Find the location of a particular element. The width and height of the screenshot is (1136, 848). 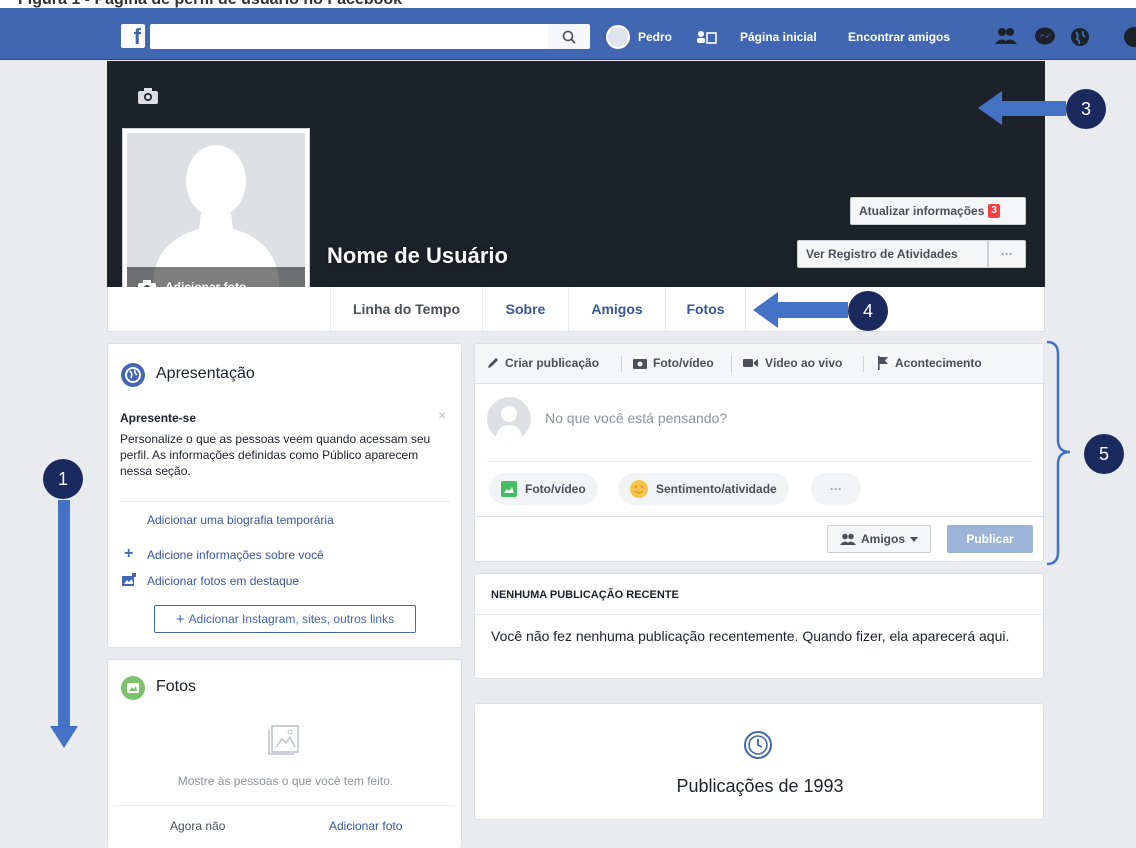

photos-empty-text: Mostre às pessoas o que você tem feito. is located at coordinates (285, 781).